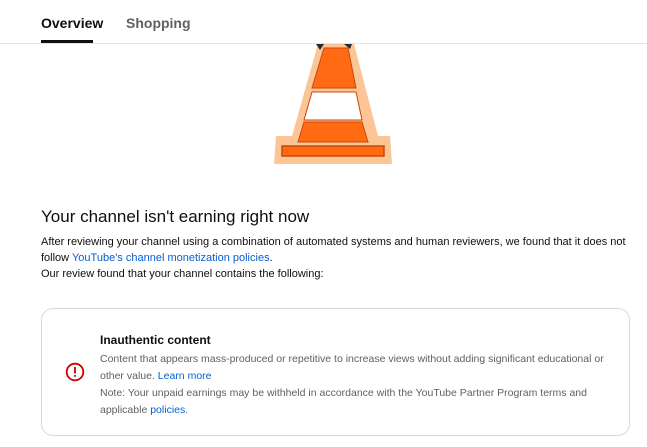 Image resolution: width=647 pixels, height=447 pixels. Describe the element at coordinates (167, 410) in the screenshot. I see `policies-link: policies` at that location.